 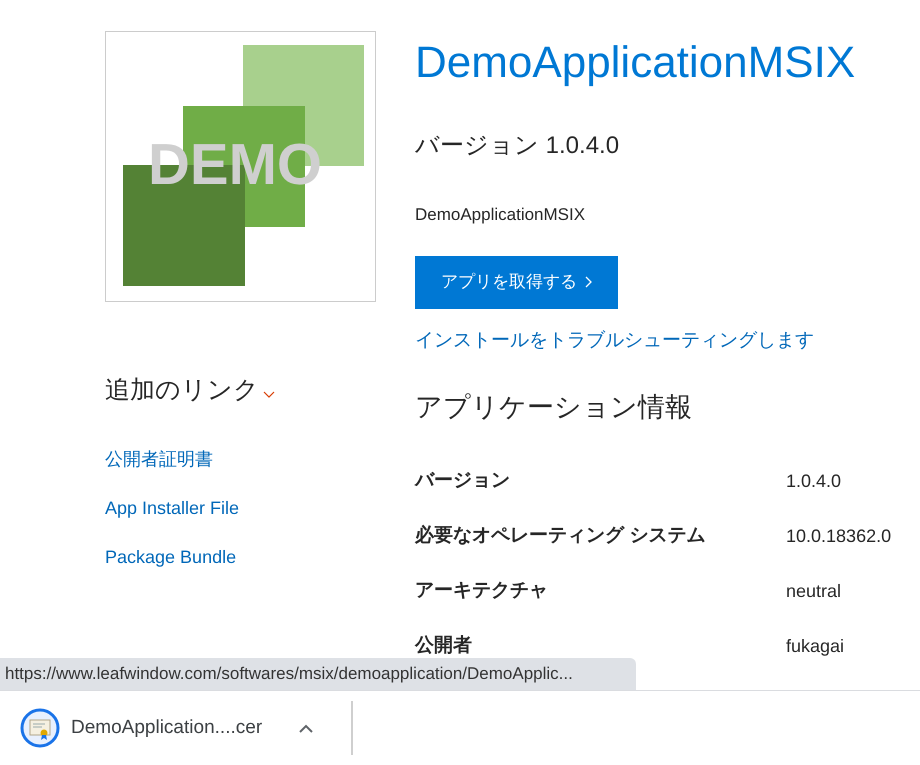 I want to click on section-heading: 追加のリンク, so click(x=182, y=390).